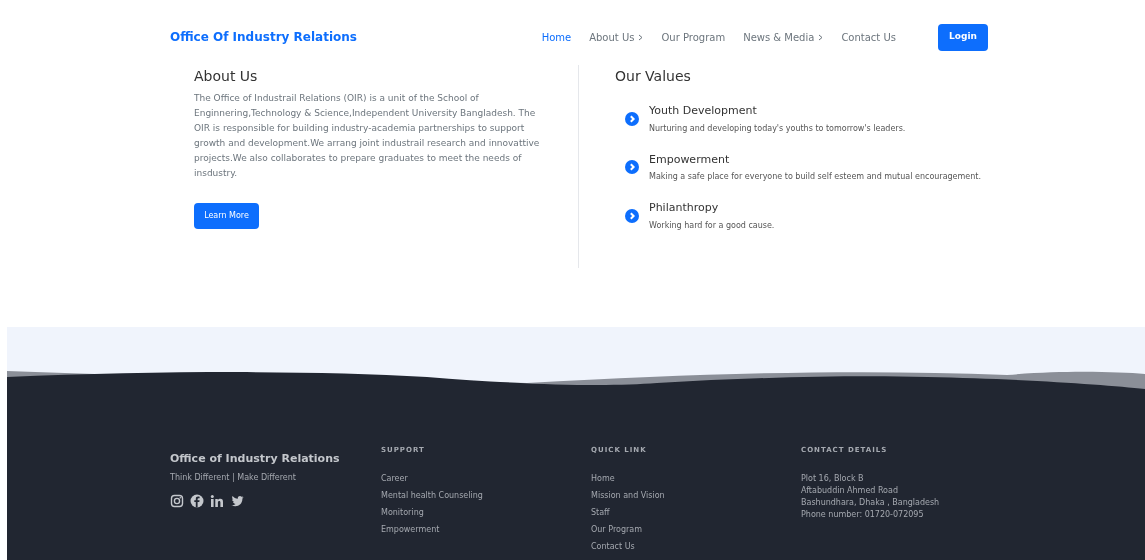 This screenshot has width=1145, height=560. What do you see at coordinates (712, 225) in the screenshot?
I see `value-description: Working hard for a good cause.` at bounding box center [712, 225].